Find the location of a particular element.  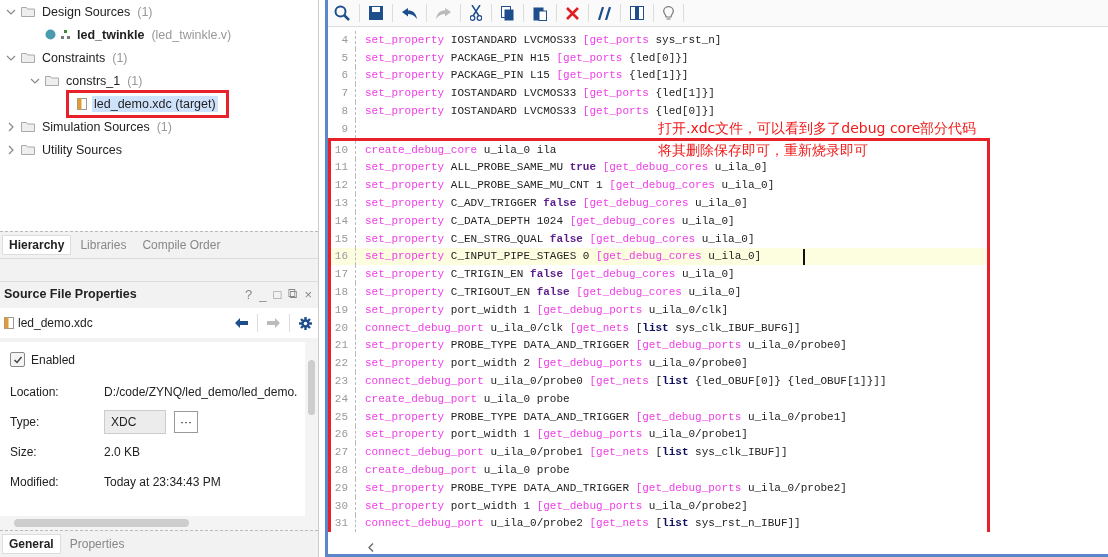

paste-icon is located at coordinates (540, 13).